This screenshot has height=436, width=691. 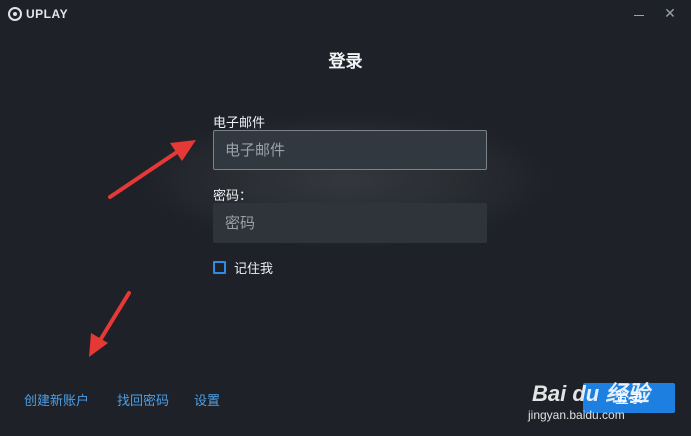 I want to click on baidu-watermark: Bai du 经验 jingyan.baidu.com, so click(x=605, y=402).